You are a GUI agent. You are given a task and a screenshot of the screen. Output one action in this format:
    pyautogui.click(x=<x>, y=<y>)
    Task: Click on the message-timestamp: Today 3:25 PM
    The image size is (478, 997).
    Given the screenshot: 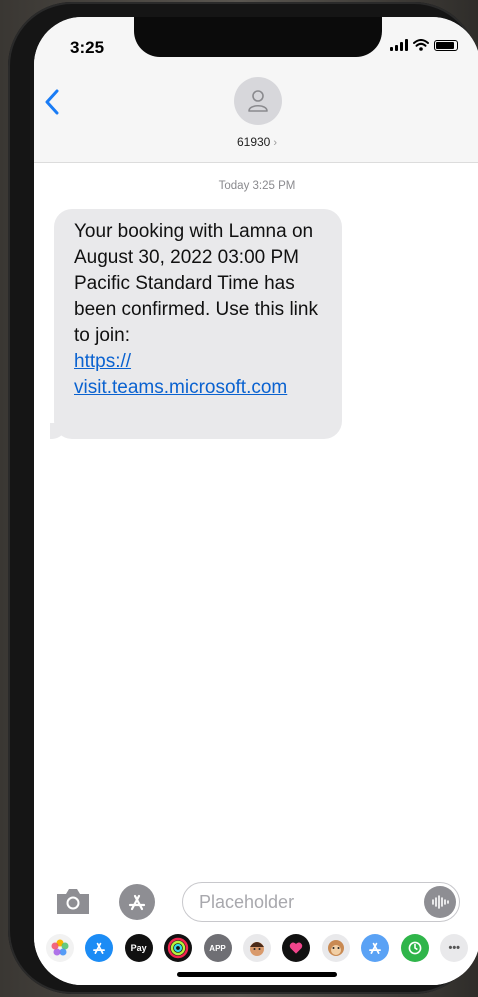 What is the action you would take?
    pyautogui.click(x=257, y=186)
    